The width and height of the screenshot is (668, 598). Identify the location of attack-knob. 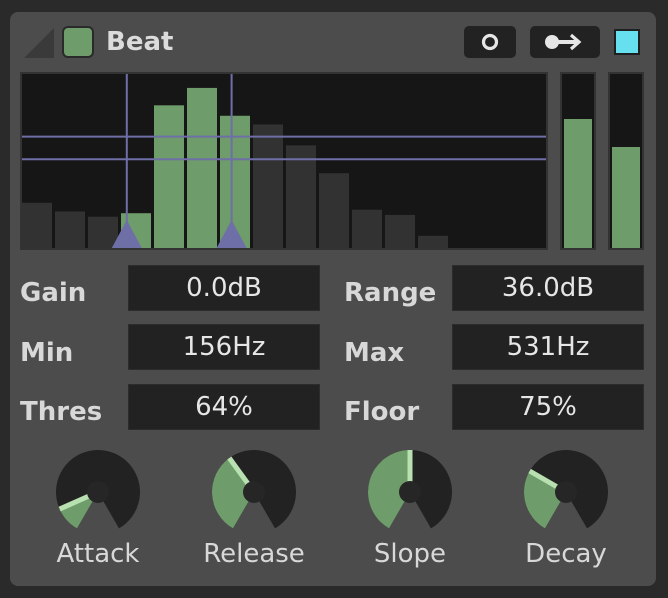
(98, 493).